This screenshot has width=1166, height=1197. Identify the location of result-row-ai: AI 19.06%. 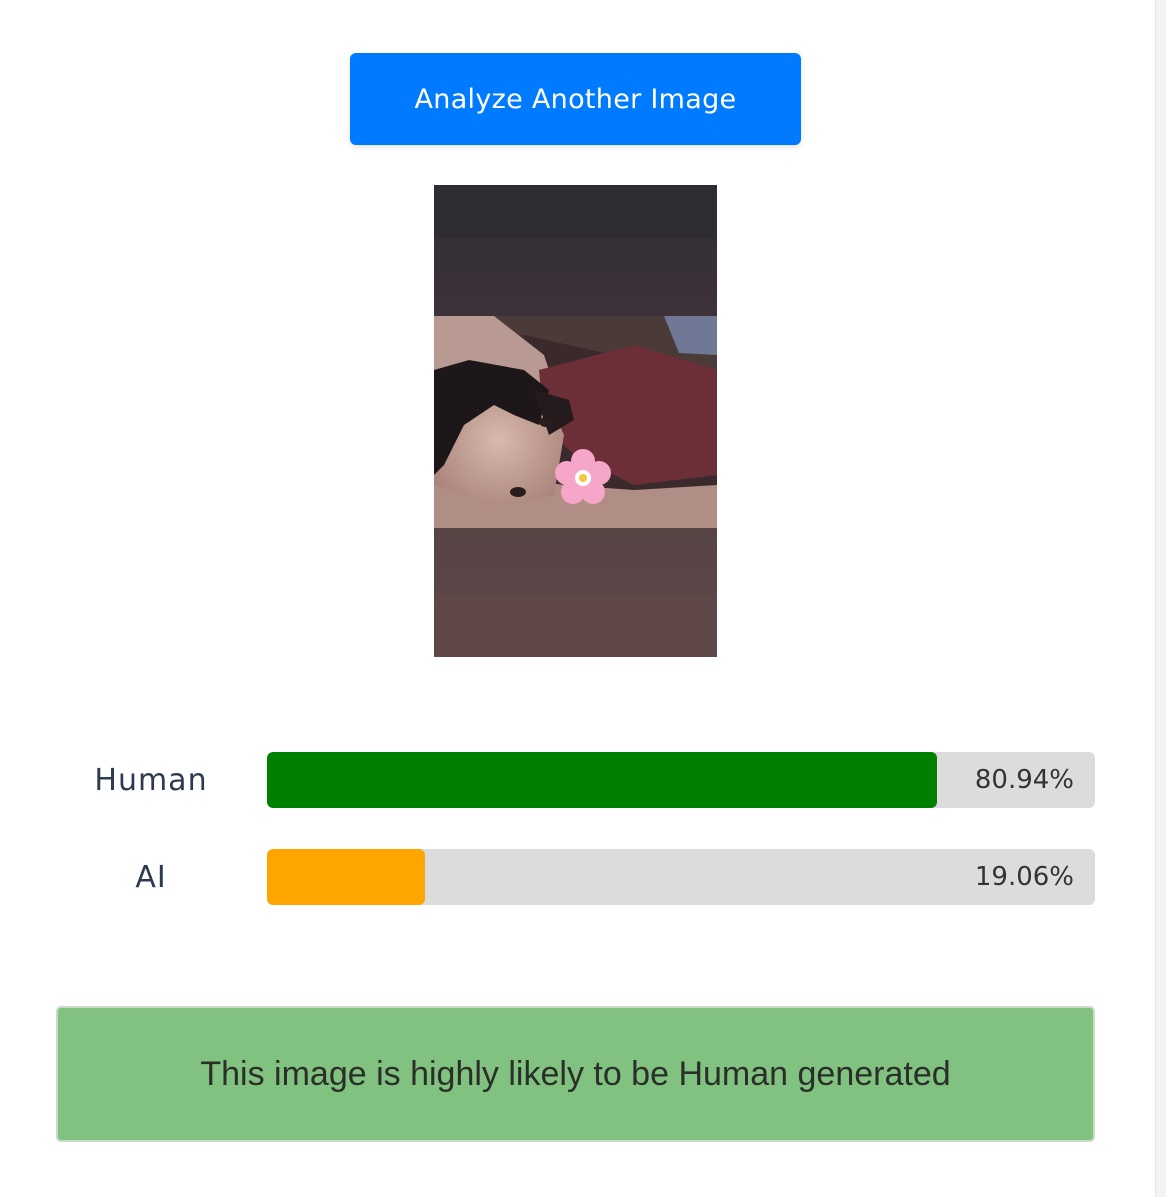
(580, 878).